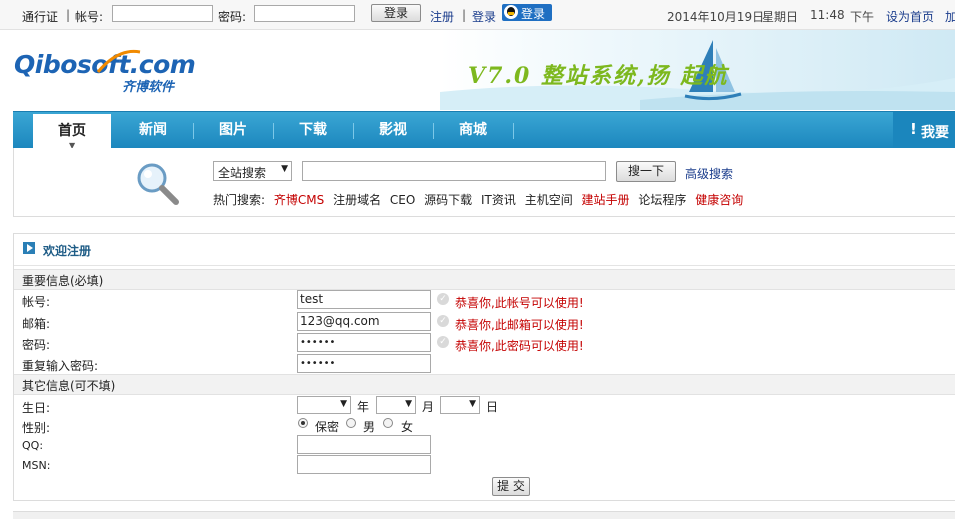  What do you see at coordinates (511, 486) in the screenshot?
I see `submit-button: 提 交` at bounding box center [511, 486].